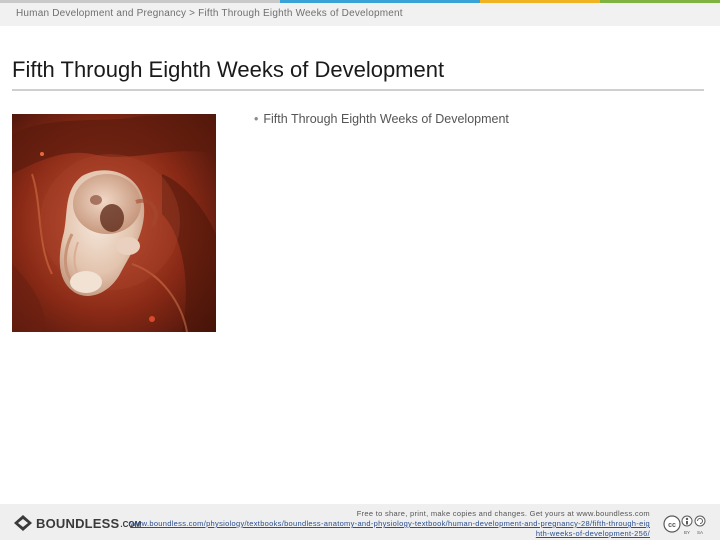 This screenshot has height=540, width=720. I want to click on license-sa-label: SA, so click(700, 532).